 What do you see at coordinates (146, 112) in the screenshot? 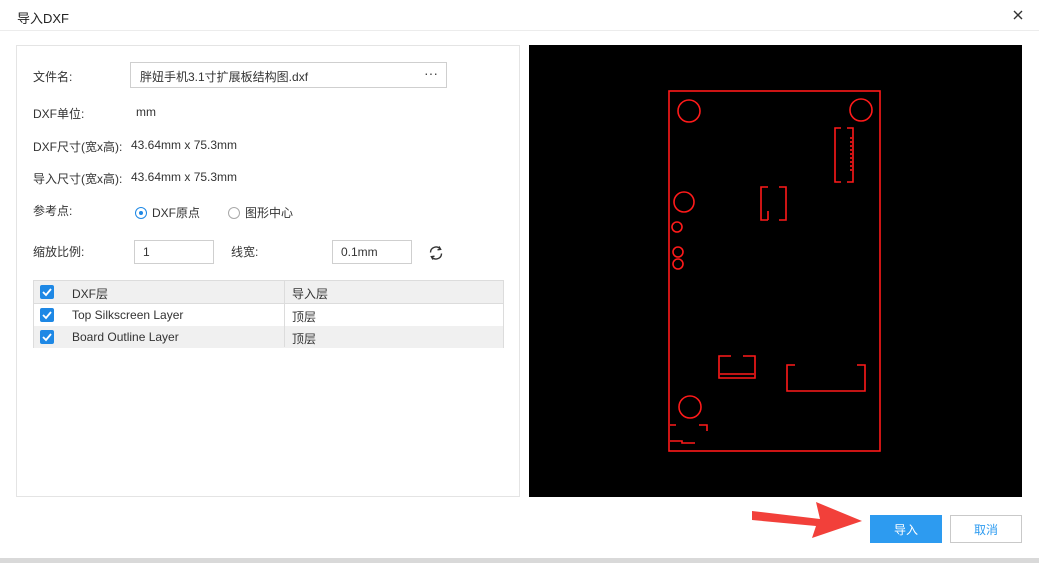
I see `unit-value: mm` at bounding box center [146, 112].